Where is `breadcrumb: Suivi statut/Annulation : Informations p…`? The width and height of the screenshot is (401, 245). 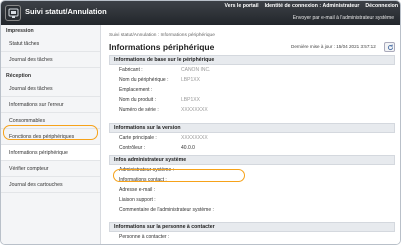
breadcrumb: Suivi statut/Annulation : Informations p… is located at coordinates (162, 35).